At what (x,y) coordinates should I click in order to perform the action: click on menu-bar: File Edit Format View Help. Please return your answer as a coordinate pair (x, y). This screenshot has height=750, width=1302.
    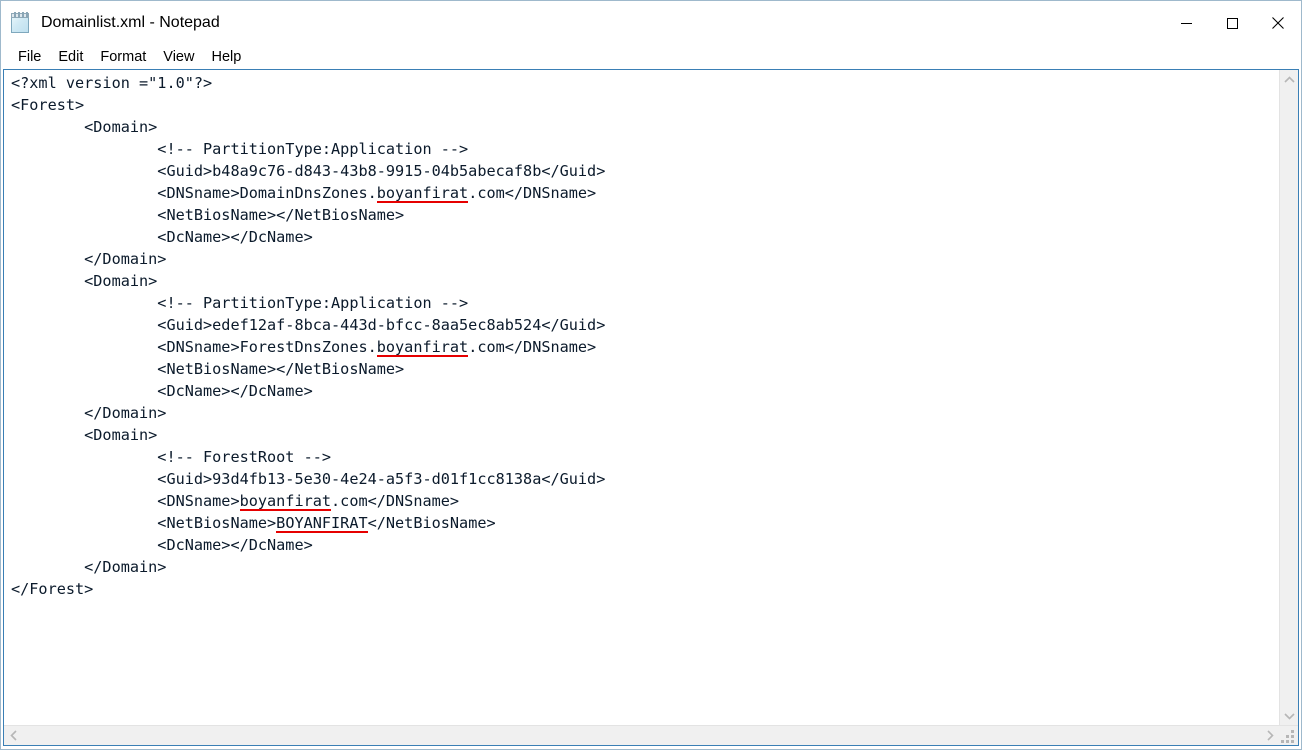
    Looking at the image, I should click on (651, 57).